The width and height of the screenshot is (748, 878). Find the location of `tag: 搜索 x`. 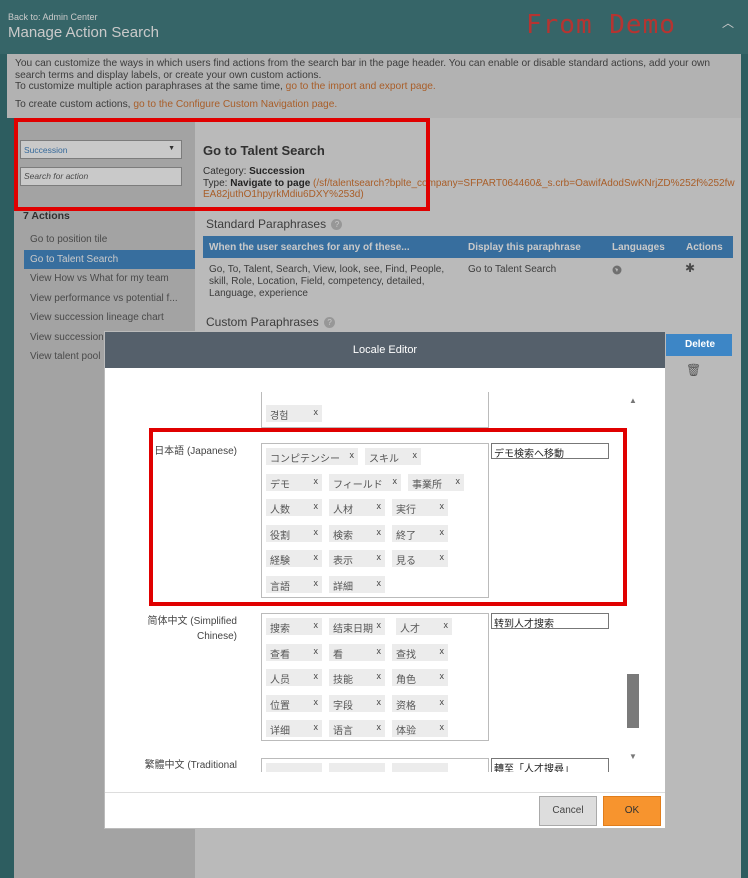

tag: 搜索 x is located at coordinates (294, 626).